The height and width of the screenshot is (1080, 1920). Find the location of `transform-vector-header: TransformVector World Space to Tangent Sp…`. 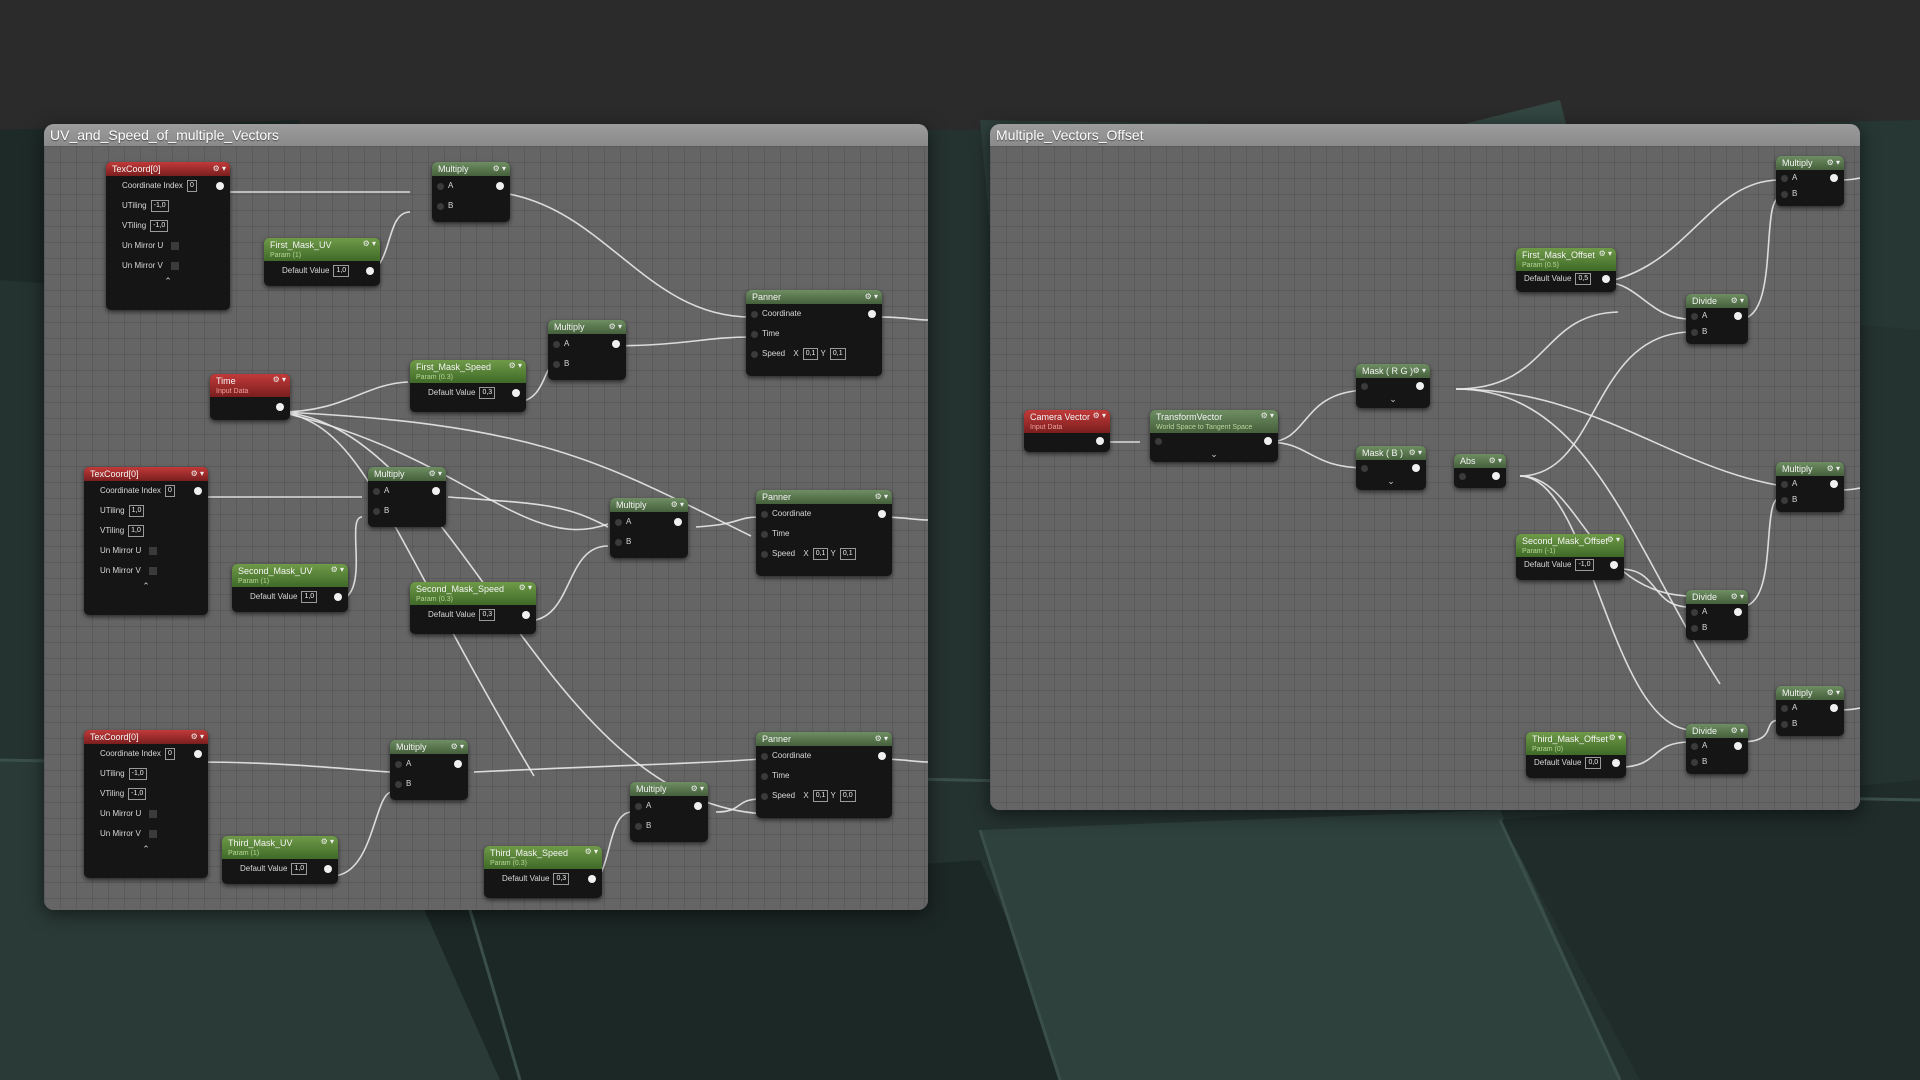

transform-vector-header: TransformVector World Space to Tangent Sp… is located at coordinates (1214, 421).